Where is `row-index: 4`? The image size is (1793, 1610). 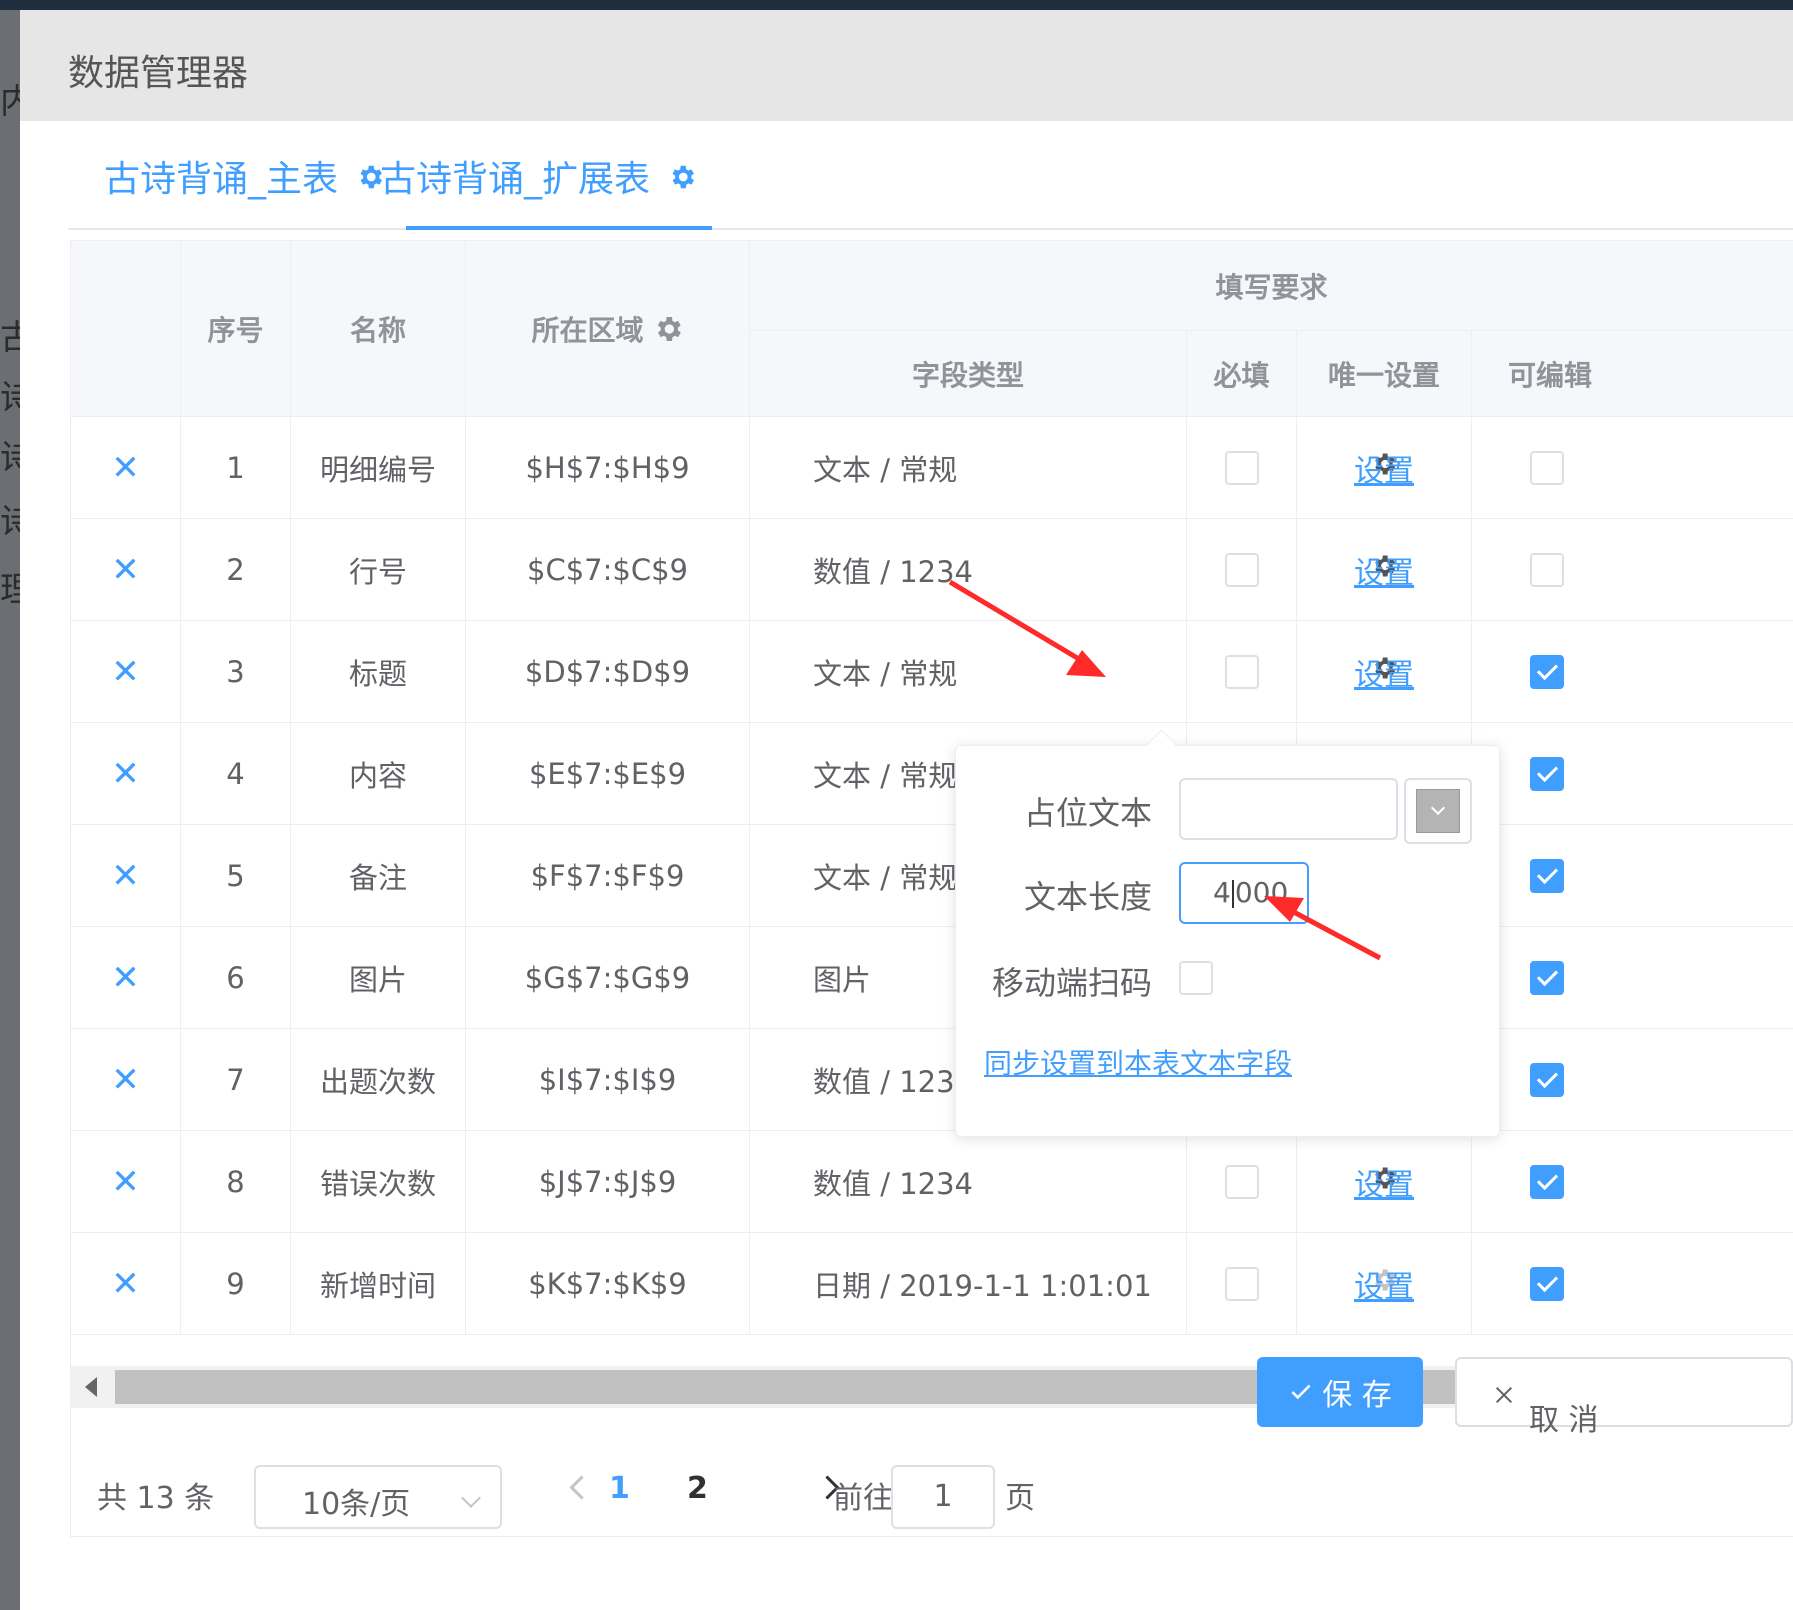 row-index: 4 is located at coordinates (236, 773).